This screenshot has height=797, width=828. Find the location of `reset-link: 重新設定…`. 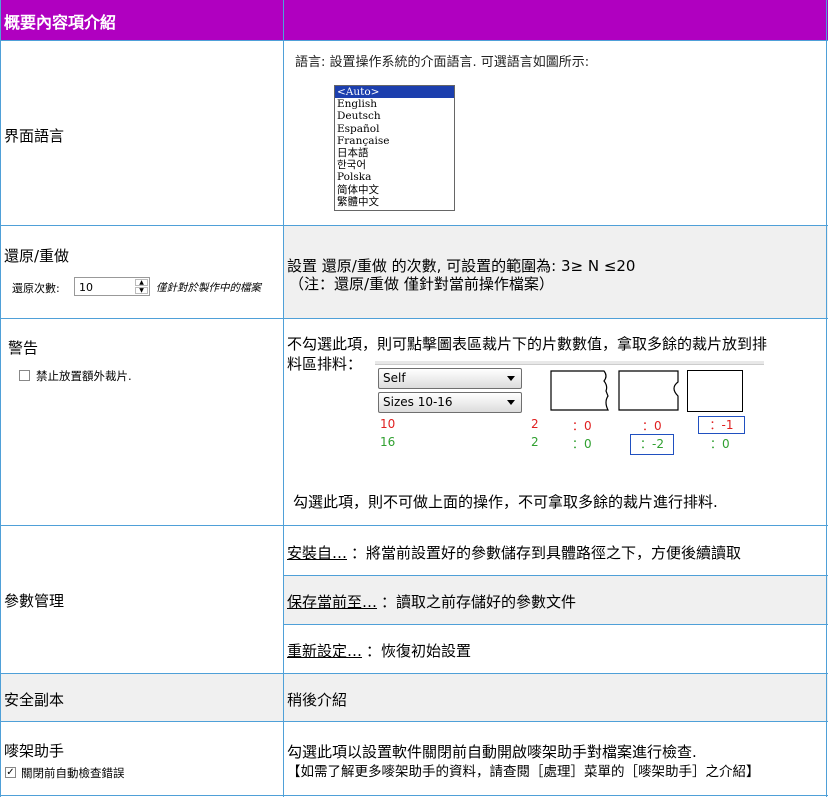

reset-link: 重新設定… is located at coordinates (324, 651).